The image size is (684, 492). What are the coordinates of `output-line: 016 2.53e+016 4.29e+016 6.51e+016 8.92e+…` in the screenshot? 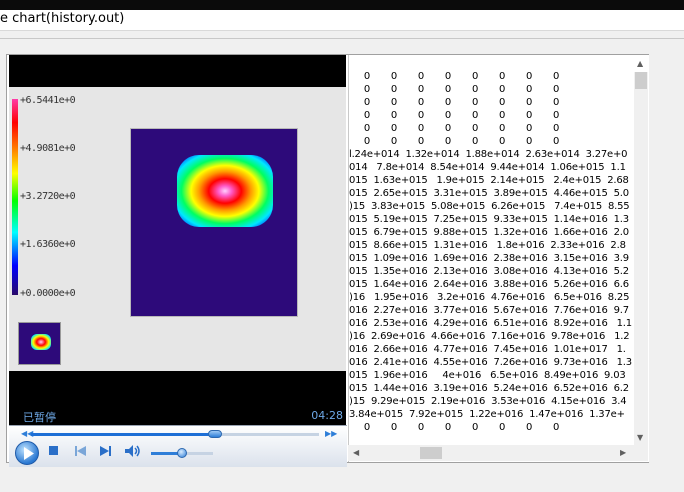 It's located at (490, 323).